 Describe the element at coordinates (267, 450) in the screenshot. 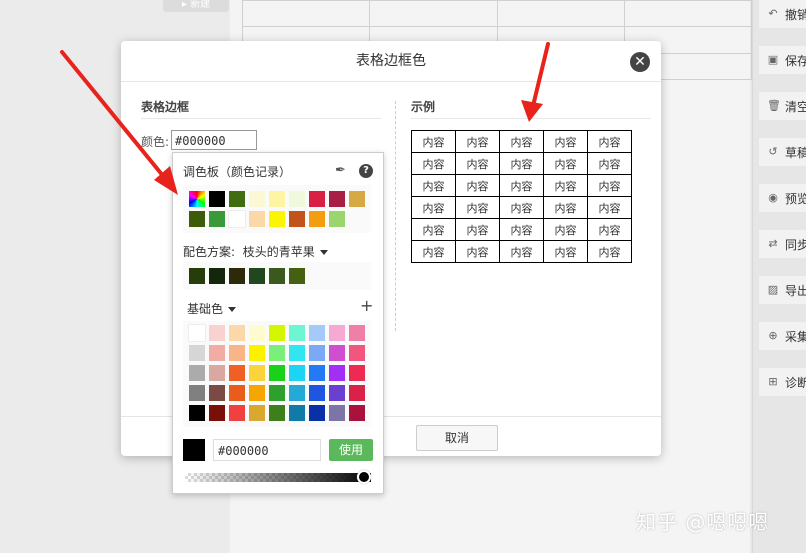

I see `hex-input: #000000` at that location.